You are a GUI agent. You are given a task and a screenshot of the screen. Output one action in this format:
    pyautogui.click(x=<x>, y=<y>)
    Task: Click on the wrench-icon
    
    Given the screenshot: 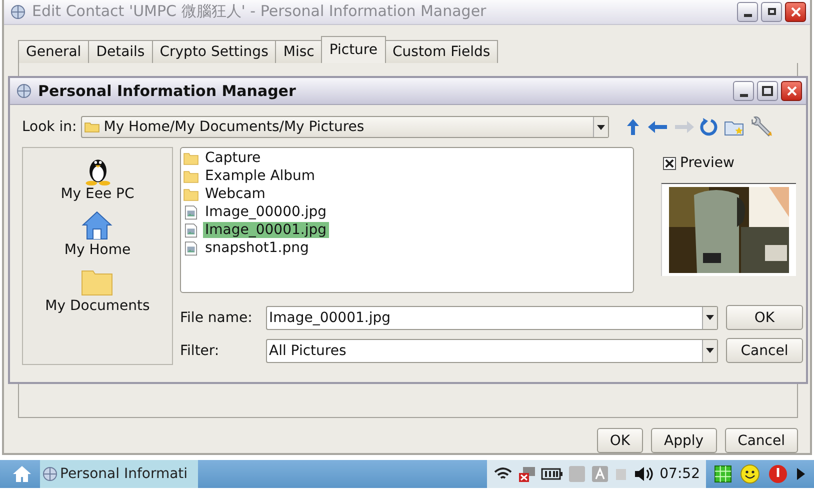 What is the action you would take?
    pyautogui.click(x=760, y=127)
    